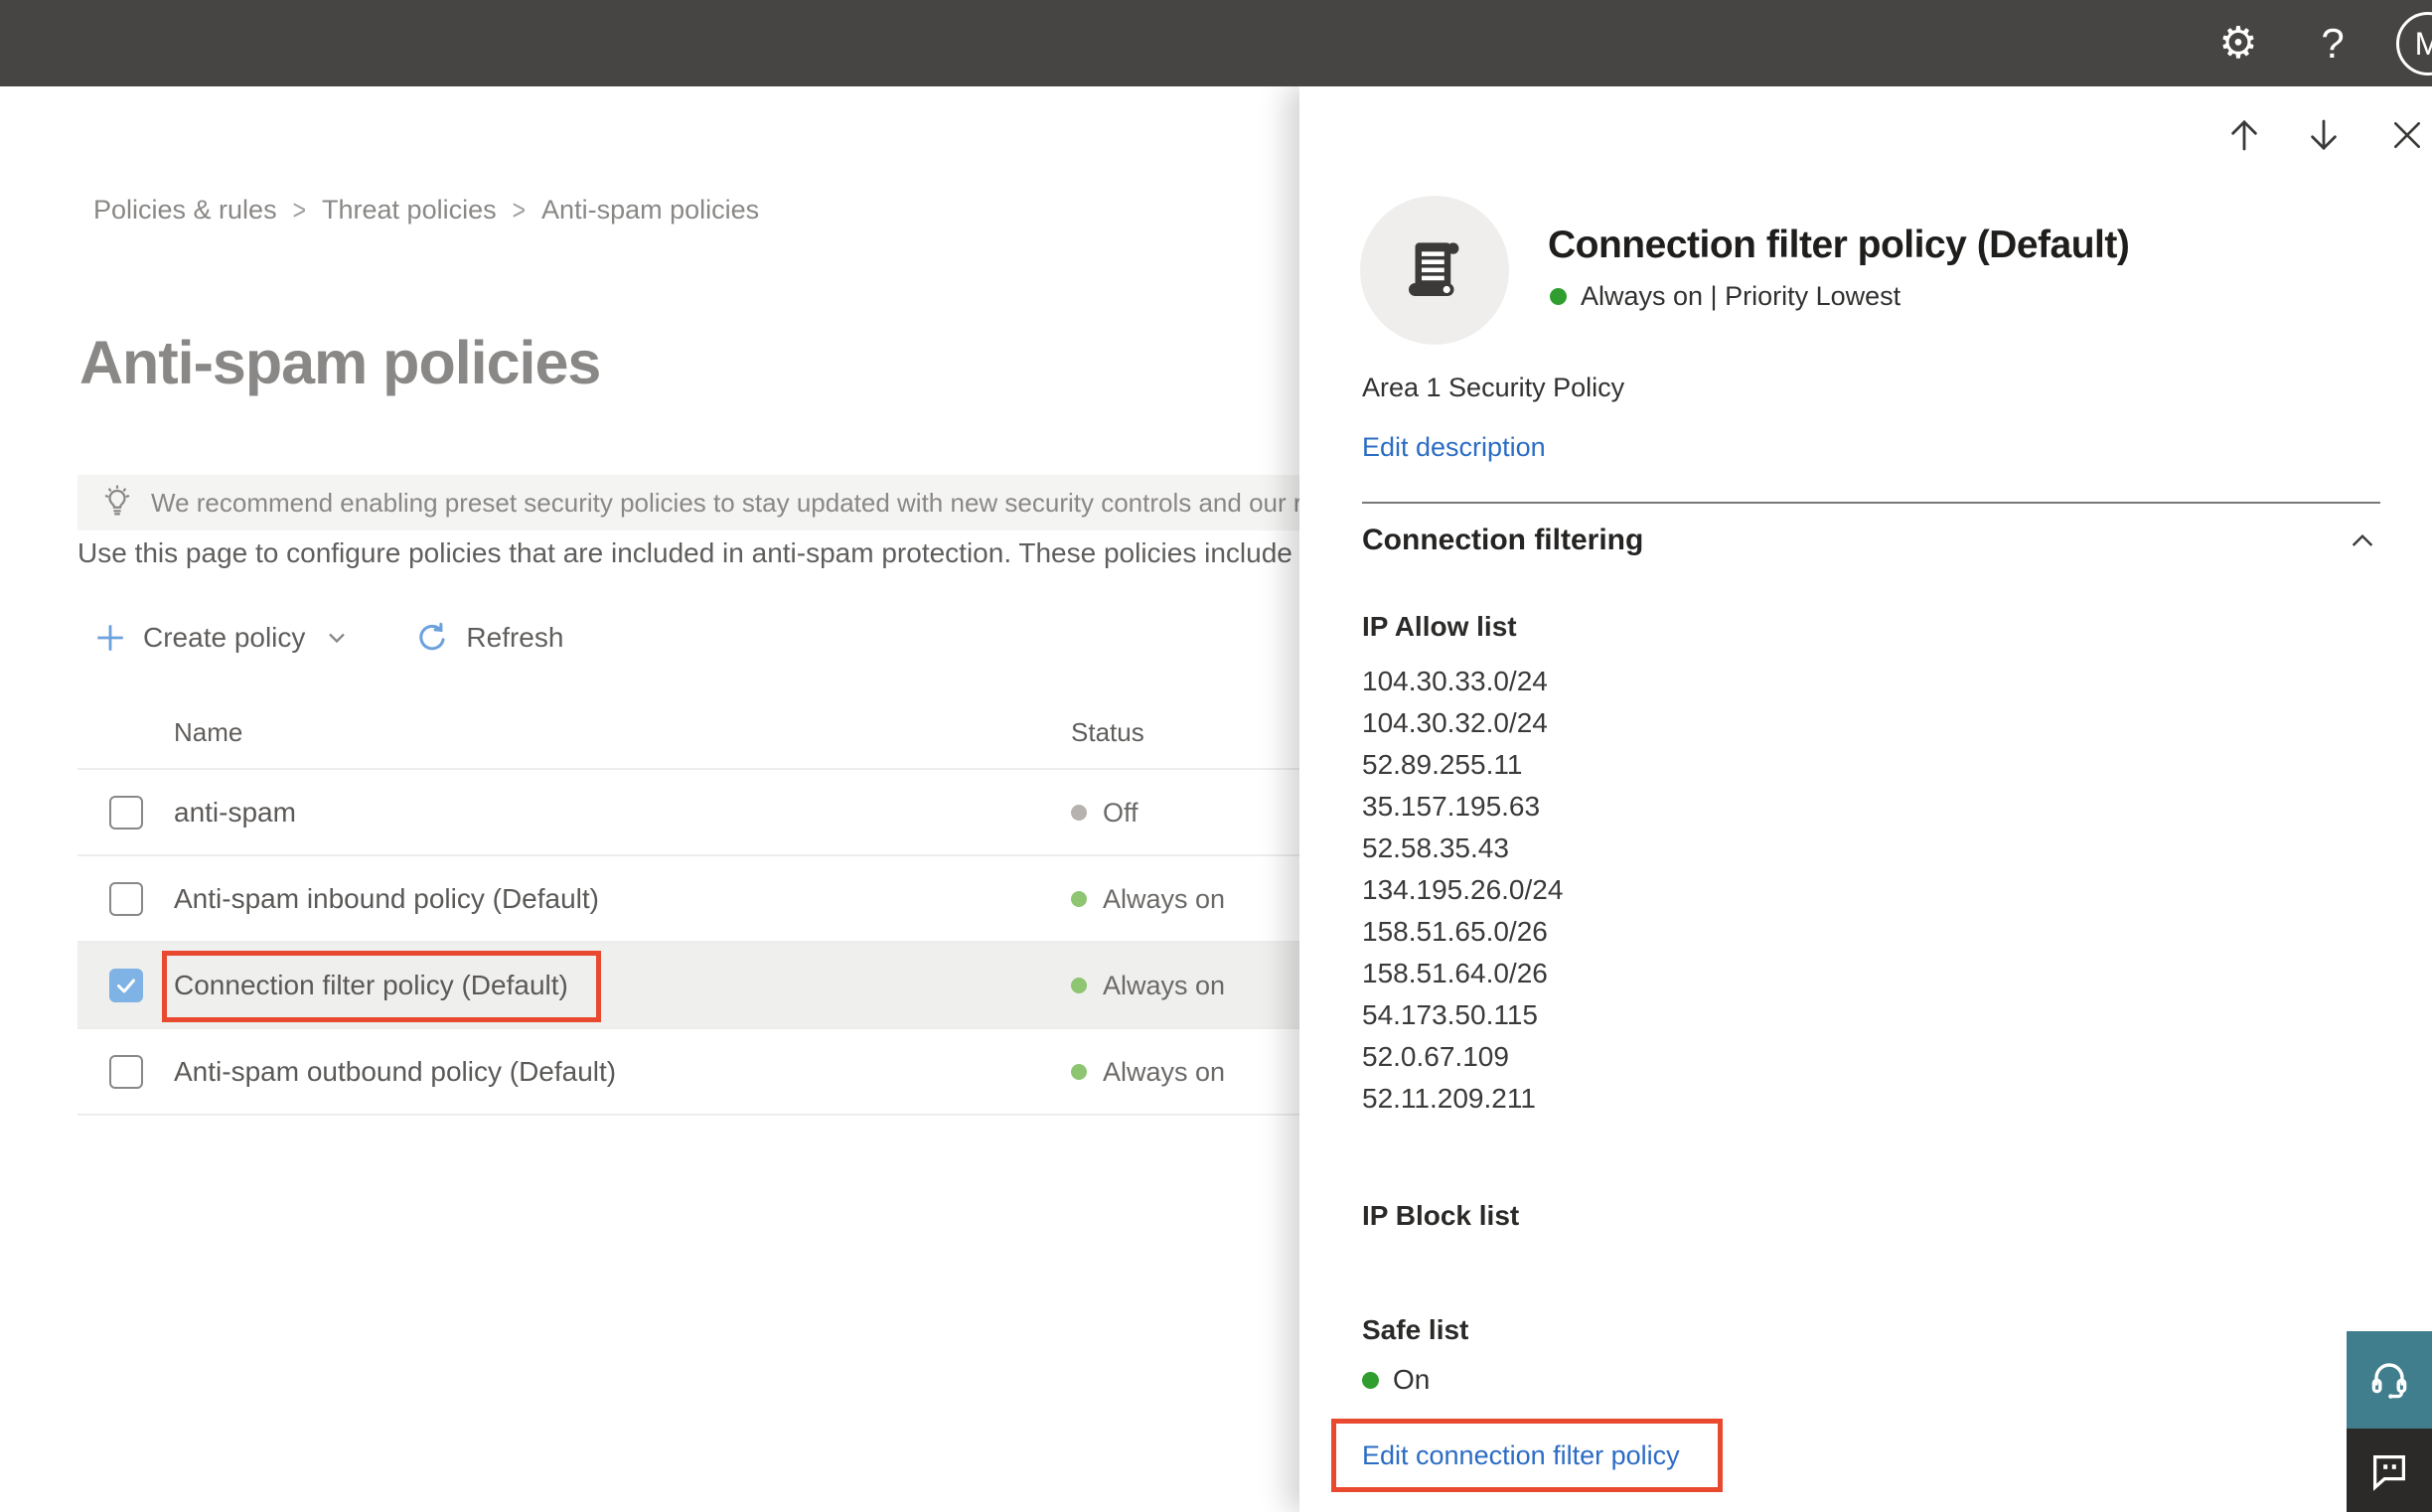  I want to click on toolbar: Create policy Refresh, so click(328, 638).